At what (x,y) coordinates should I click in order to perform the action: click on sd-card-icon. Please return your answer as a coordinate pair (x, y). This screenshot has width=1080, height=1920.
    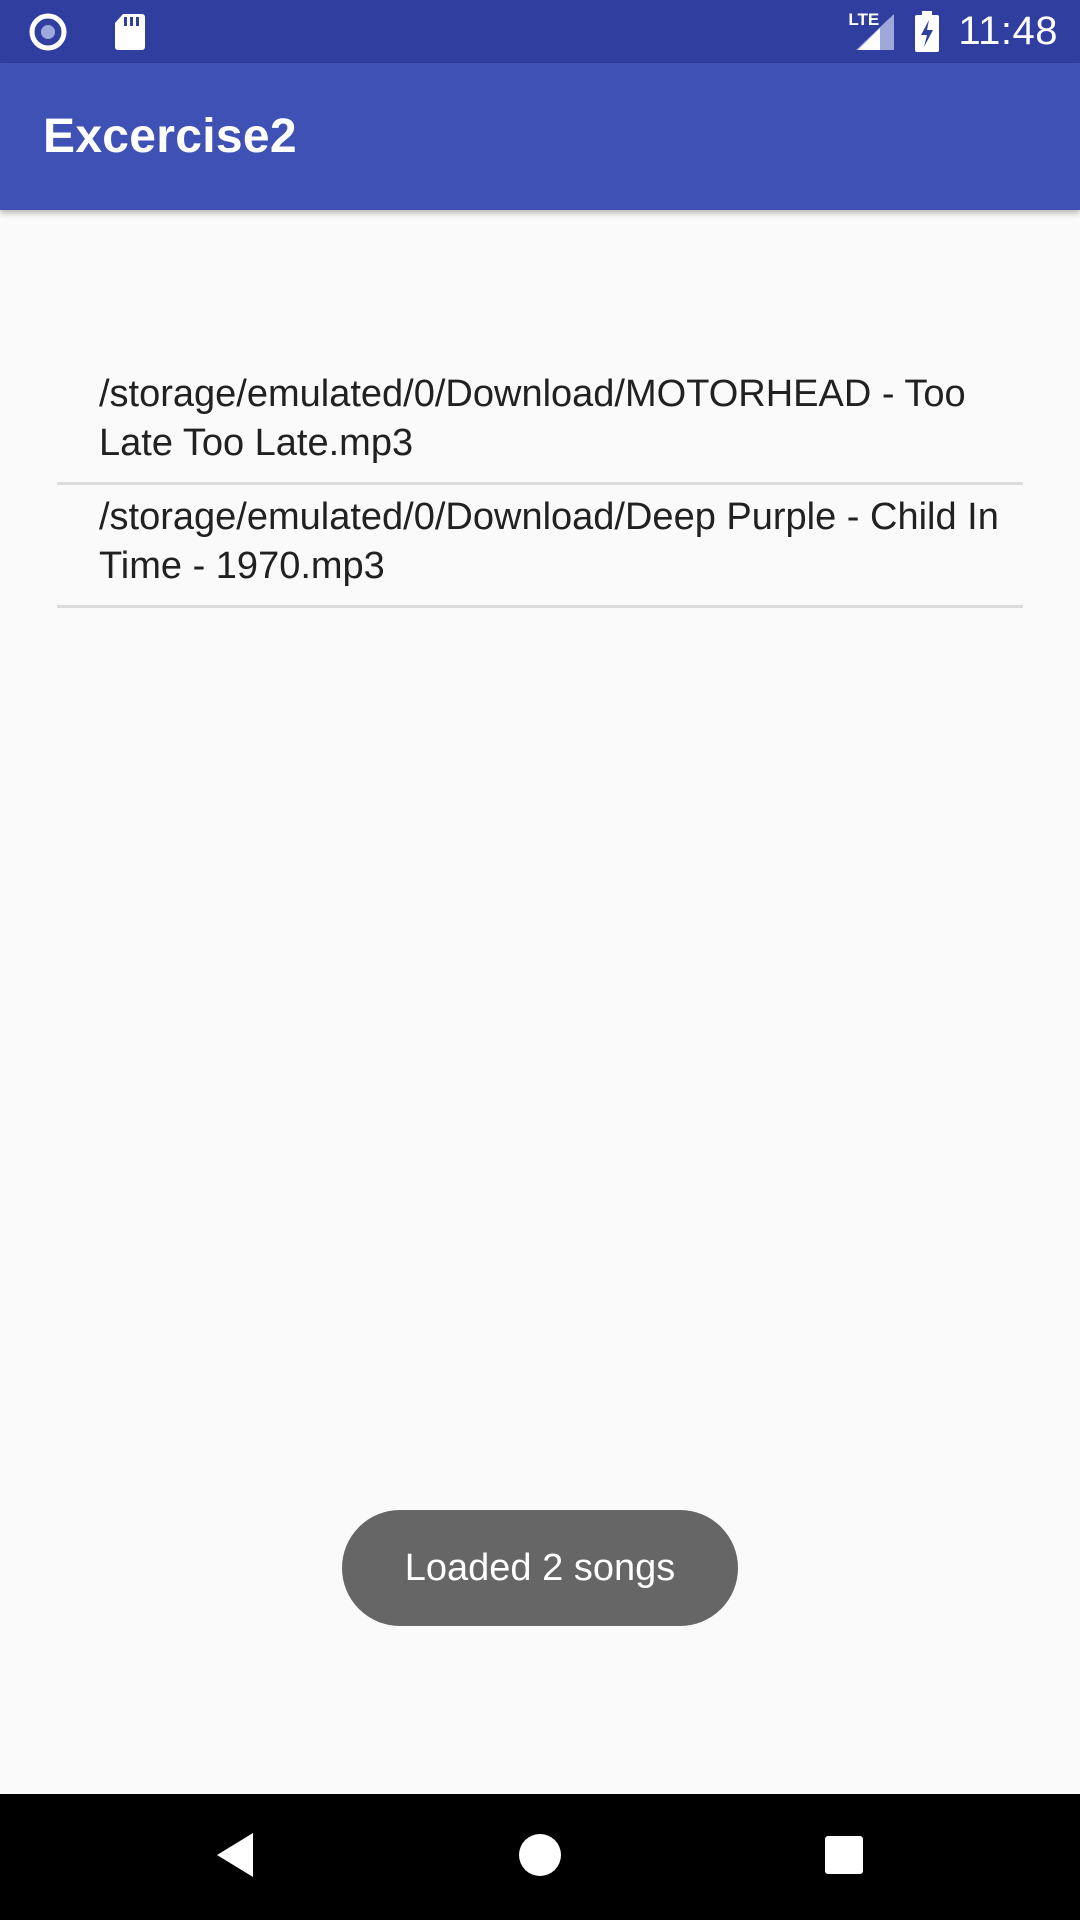
    Looking at the image, I should click on (130, 32).